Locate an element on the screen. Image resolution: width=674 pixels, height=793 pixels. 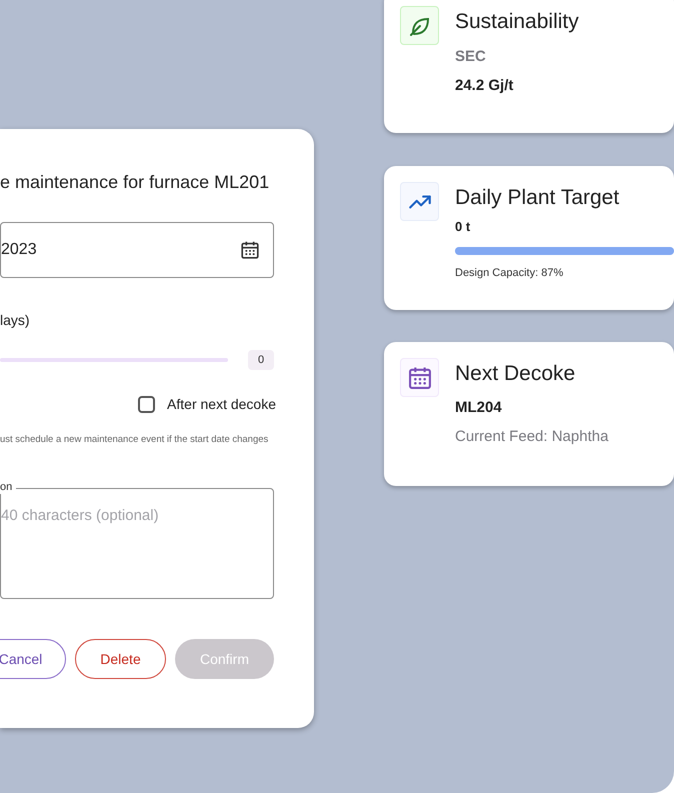
checkbox is located at coordinates (147, 404).